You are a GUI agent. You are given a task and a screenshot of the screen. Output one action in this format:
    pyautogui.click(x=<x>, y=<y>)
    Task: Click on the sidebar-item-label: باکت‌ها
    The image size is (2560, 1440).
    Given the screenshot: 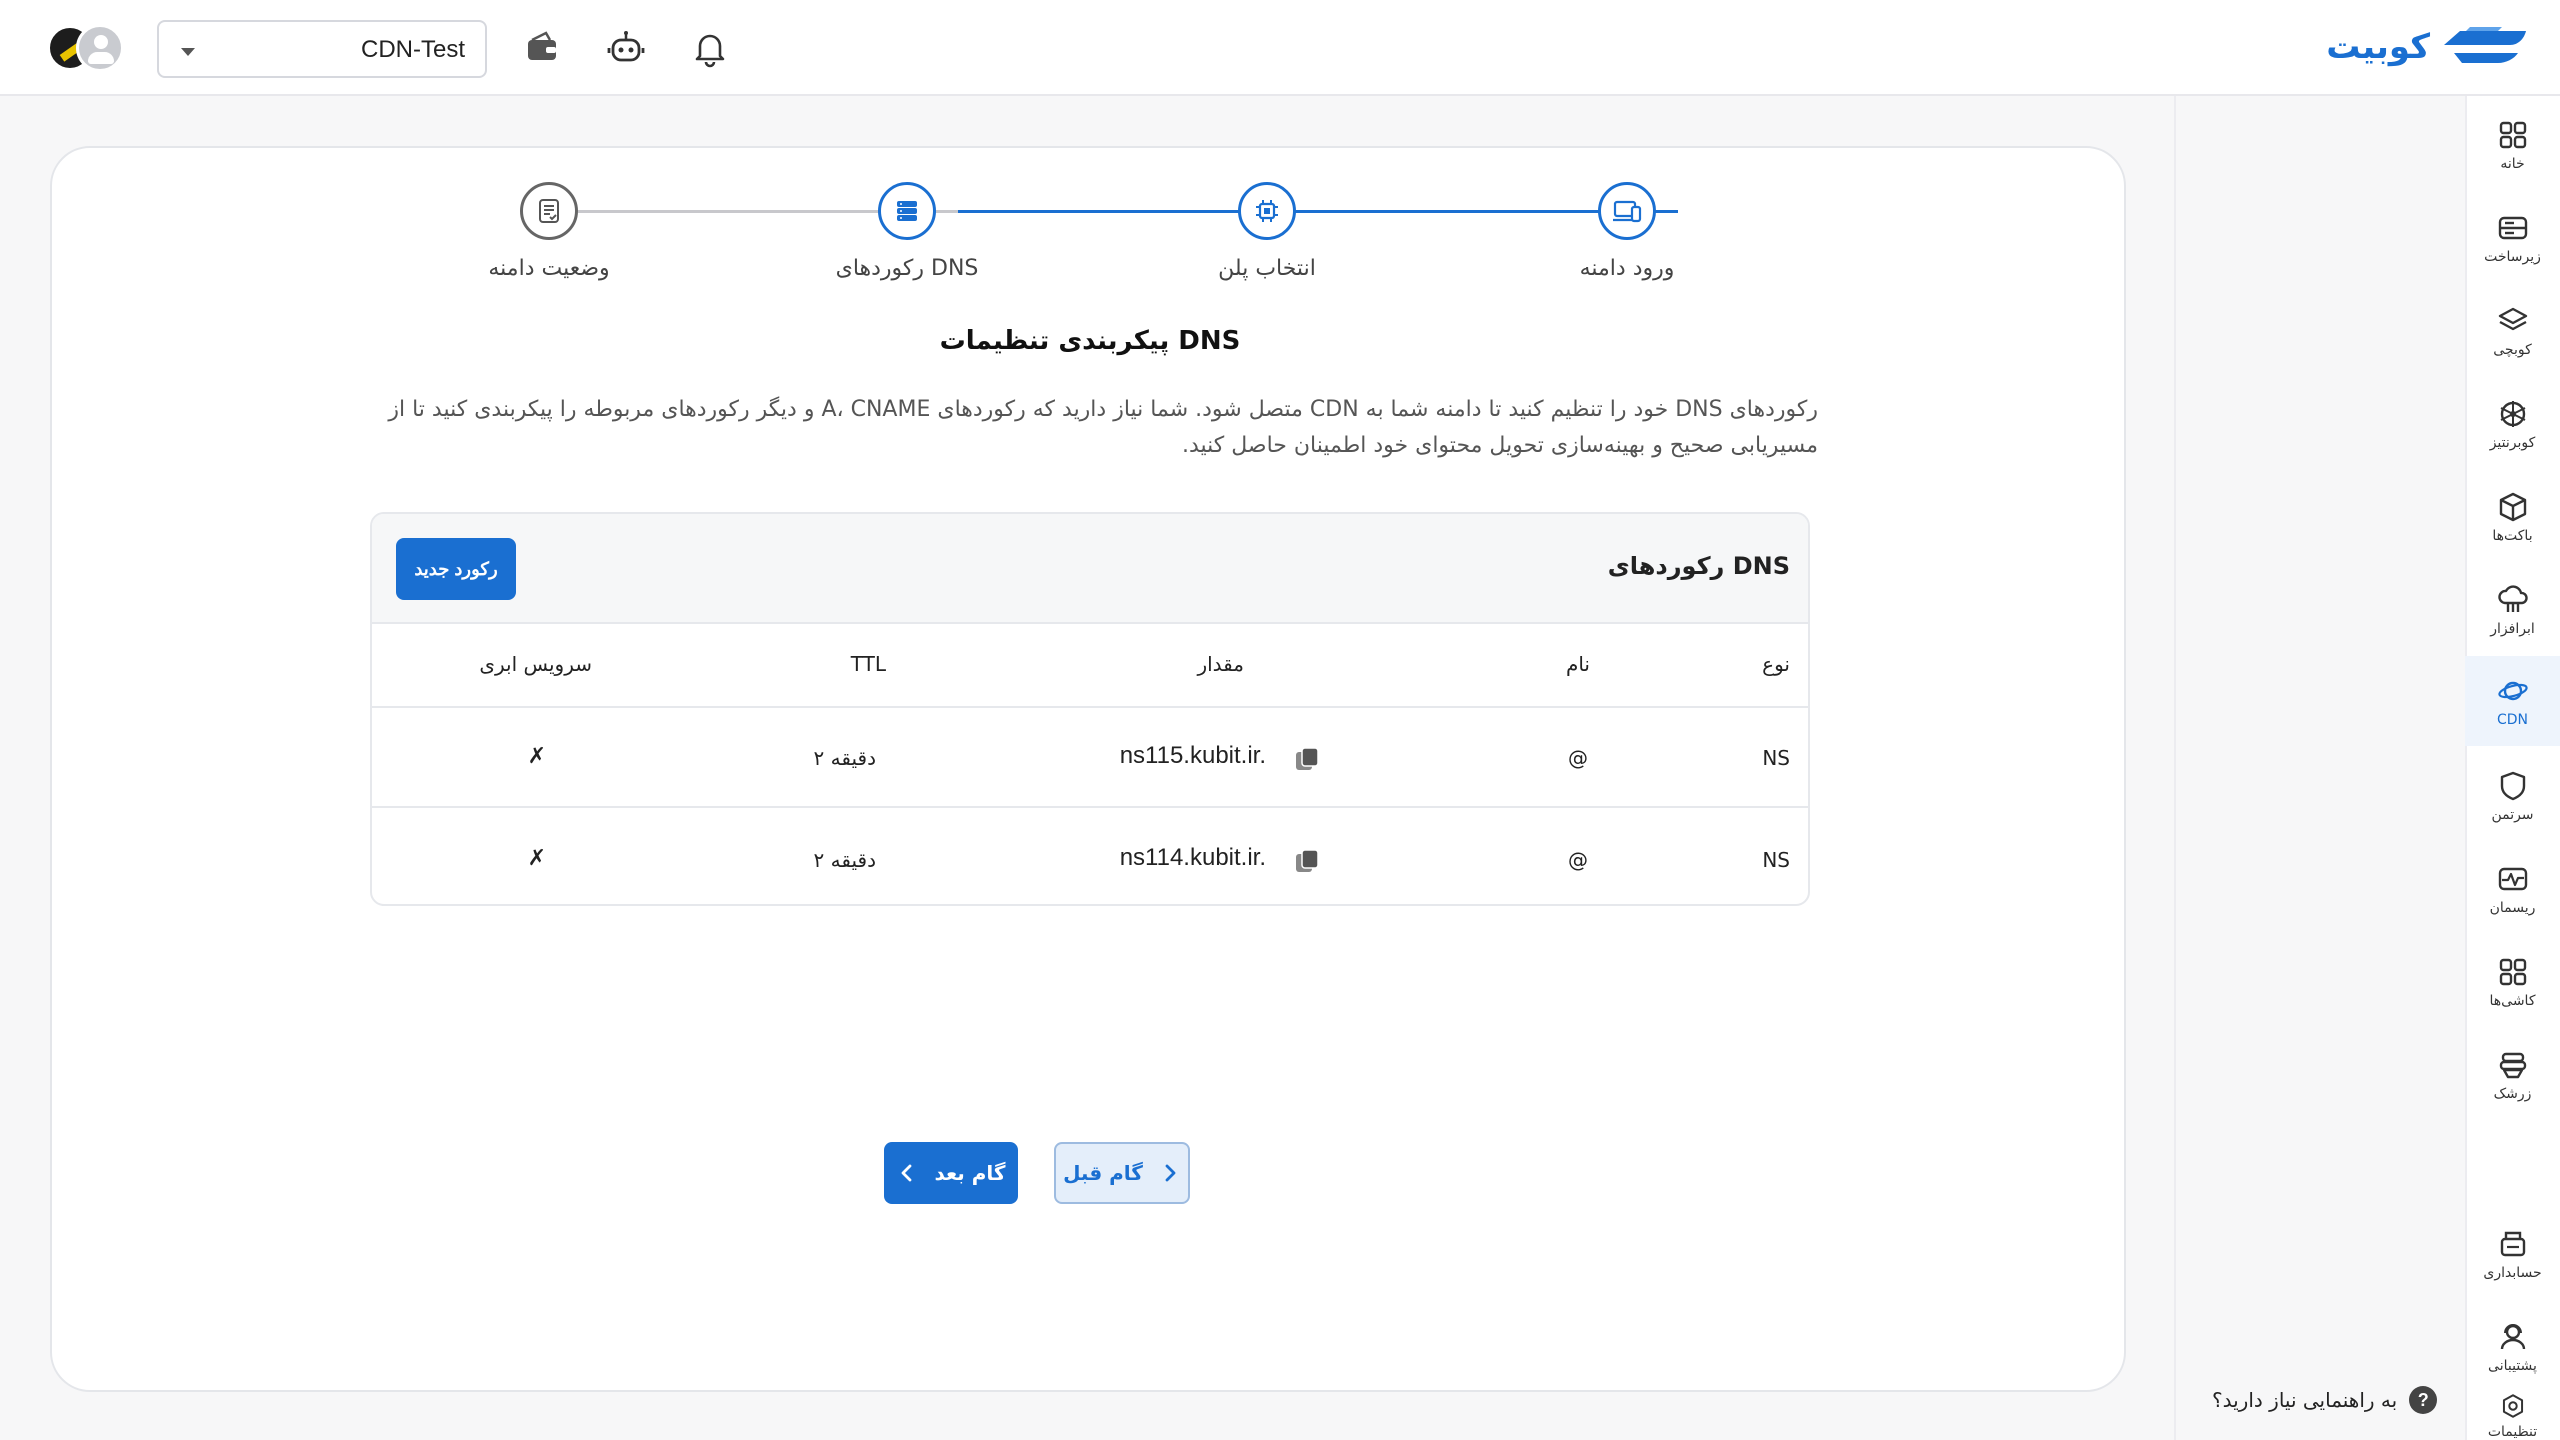 What is the action you would take?
    pyautogui.click(x=2512, y=536)
    